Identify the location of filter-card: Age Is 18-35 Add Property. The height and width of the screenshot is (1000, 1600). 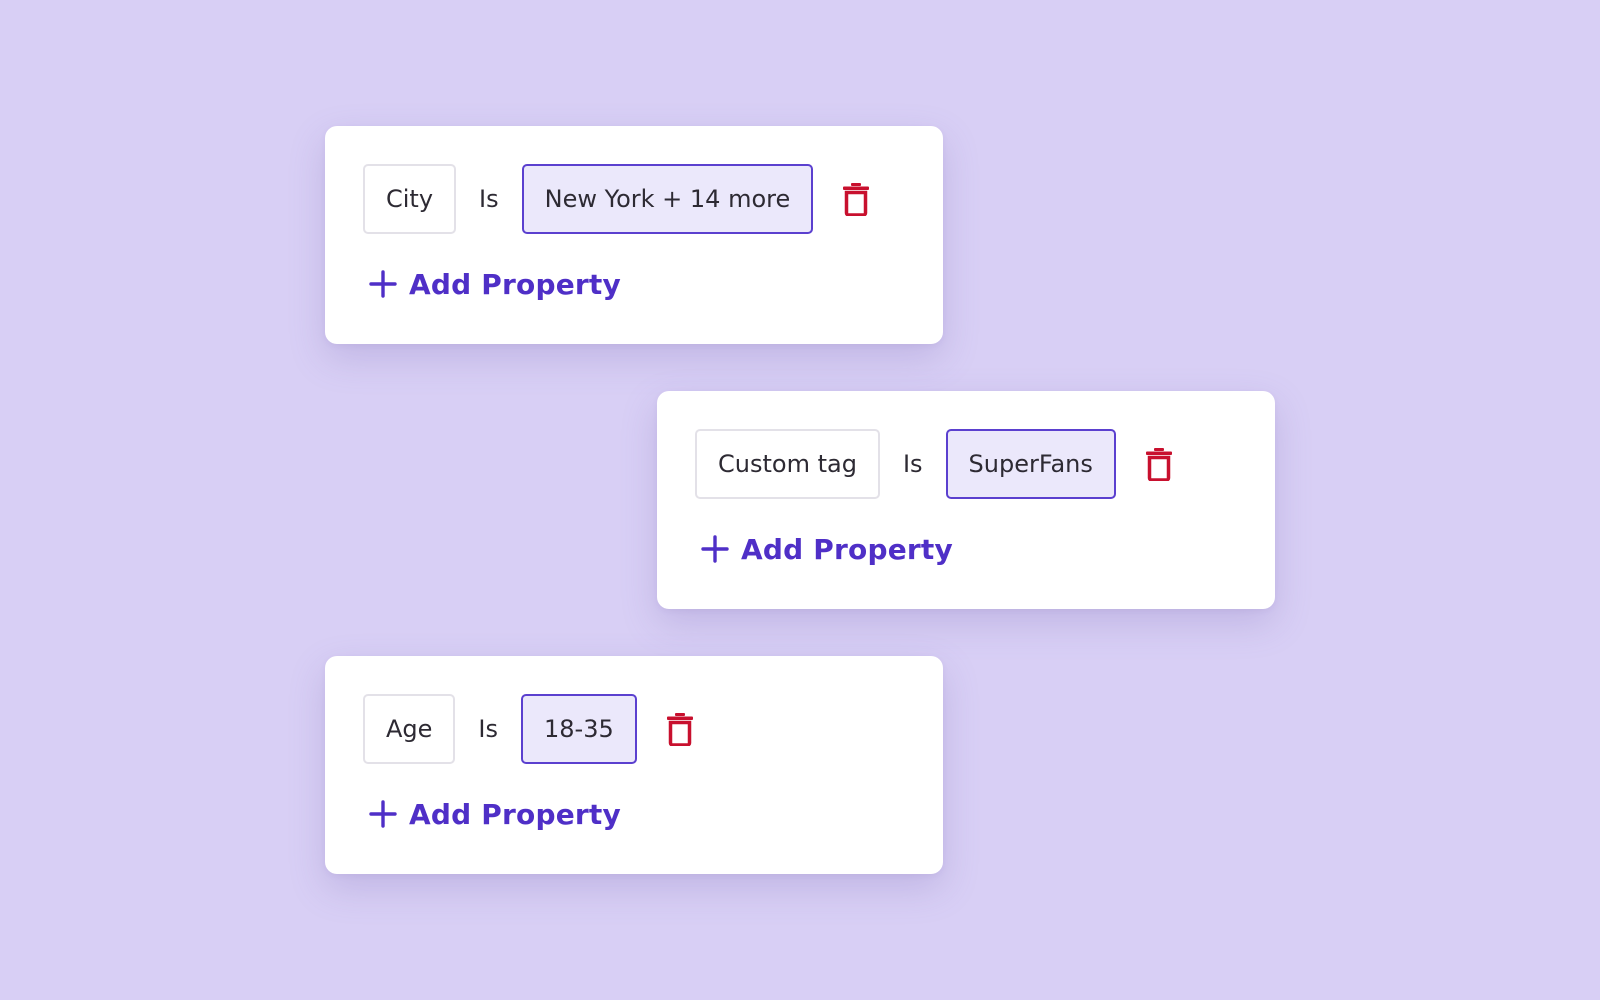
(634, 765).